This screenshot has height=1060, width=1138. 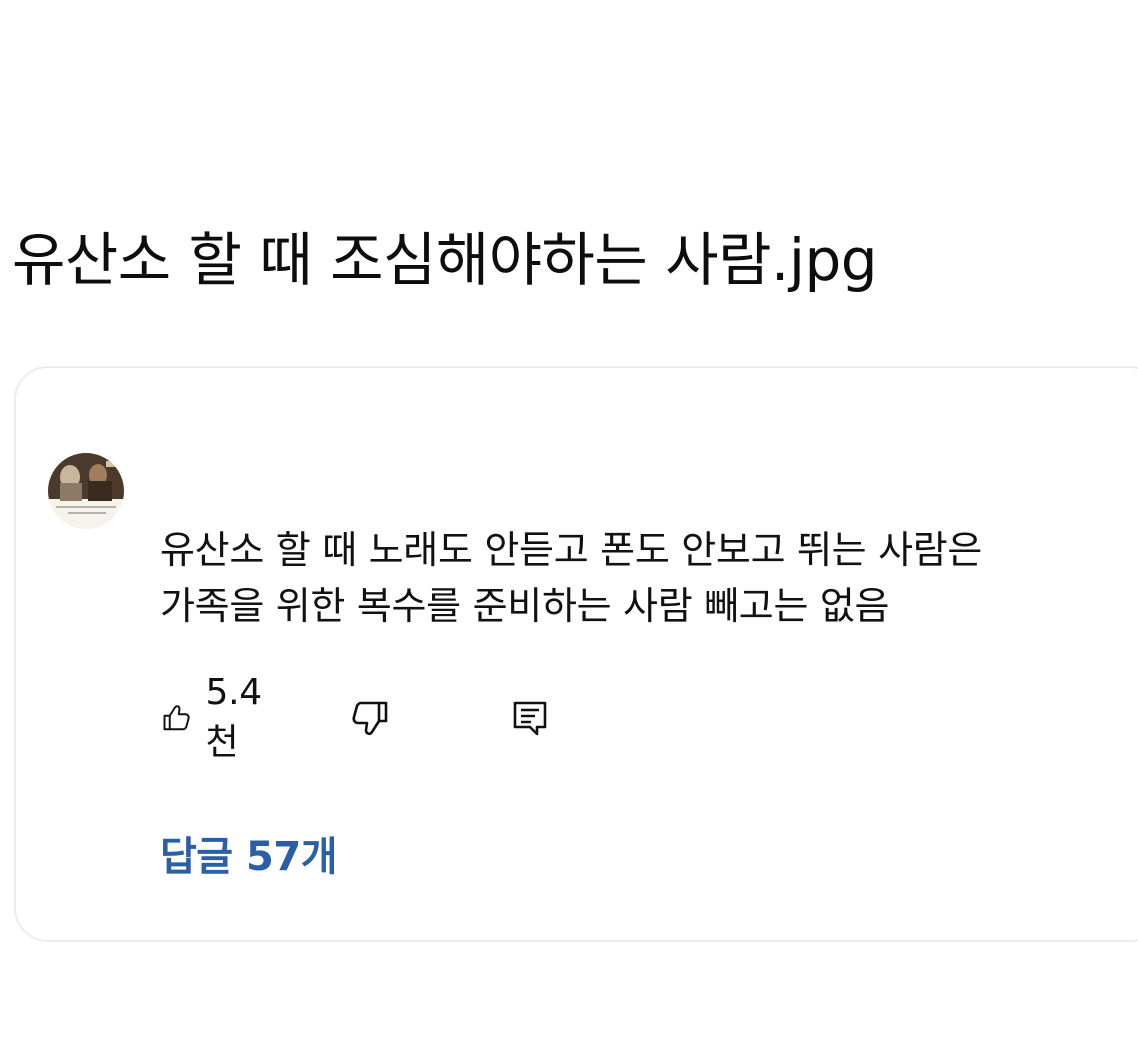 I want to click on comment-line: 유산소 할 때 노래도 안듣고 폰도 안보고 뛰는 사람은, so click(x=571, y=550).